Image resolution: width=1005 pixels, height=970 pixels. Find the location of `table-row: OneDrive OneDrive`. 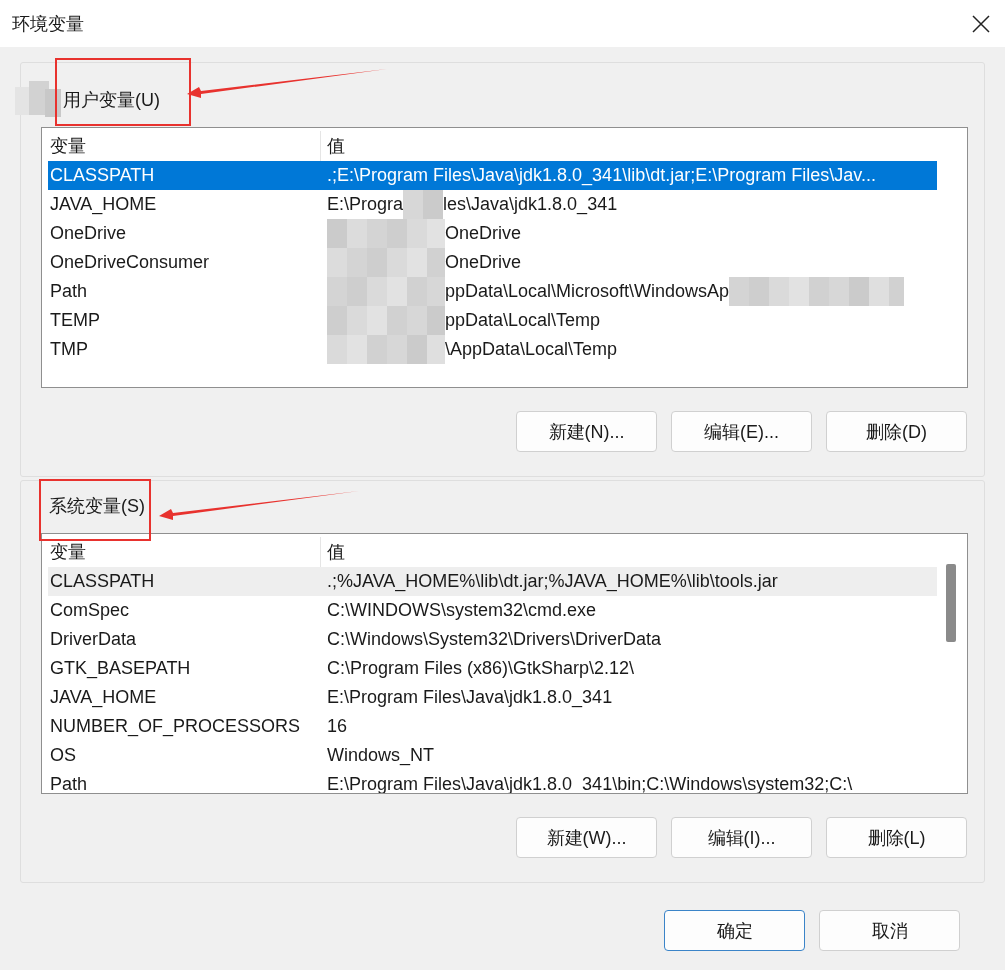

table-row: OneDrive OneDrive is located at coordinates (492, 233).